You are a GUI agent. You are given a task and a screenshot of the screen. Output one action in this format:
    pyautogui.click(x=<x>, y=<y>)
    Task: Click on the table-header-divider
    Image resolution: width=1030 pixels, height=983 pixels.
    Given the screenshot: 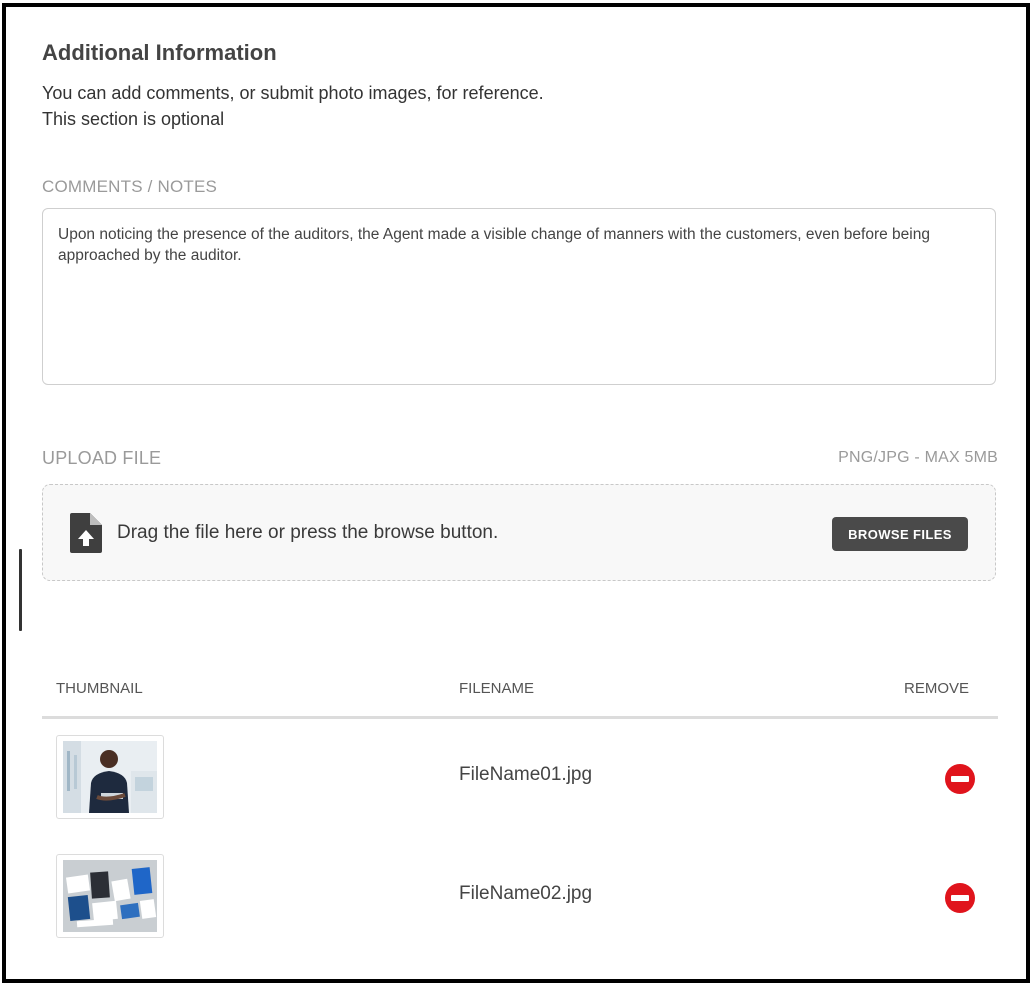 What is the action you would take?
    pyautogui.click(x=520, y=717)
    